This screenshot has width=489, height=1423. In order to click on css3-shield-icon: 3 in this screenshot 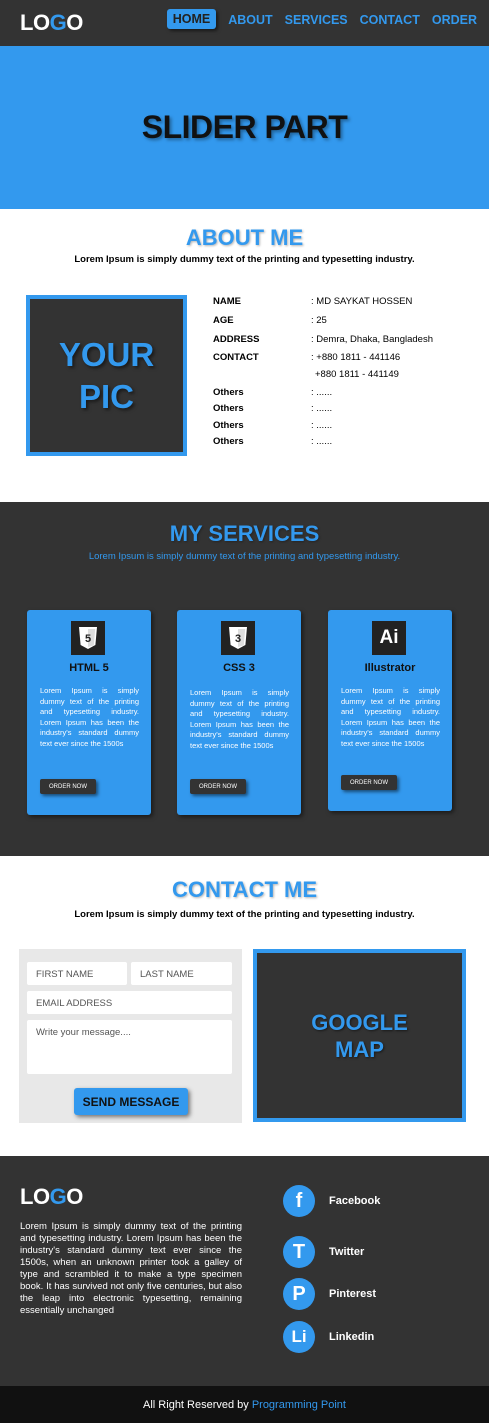, I will do `click(238, 638)`.